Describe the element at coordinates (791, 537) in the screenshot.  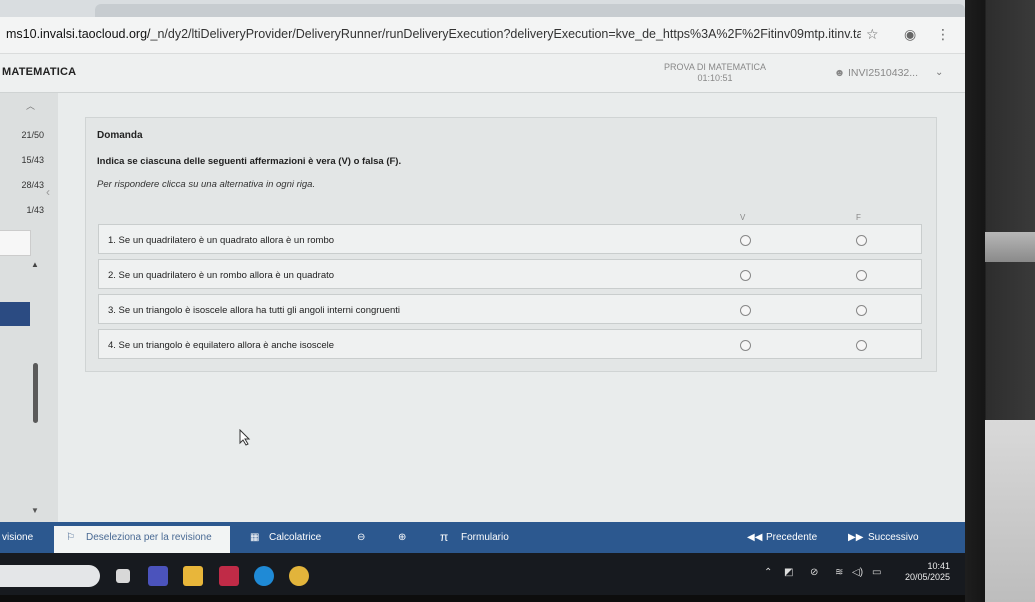
I see `previous-button: Precedente` at that location.